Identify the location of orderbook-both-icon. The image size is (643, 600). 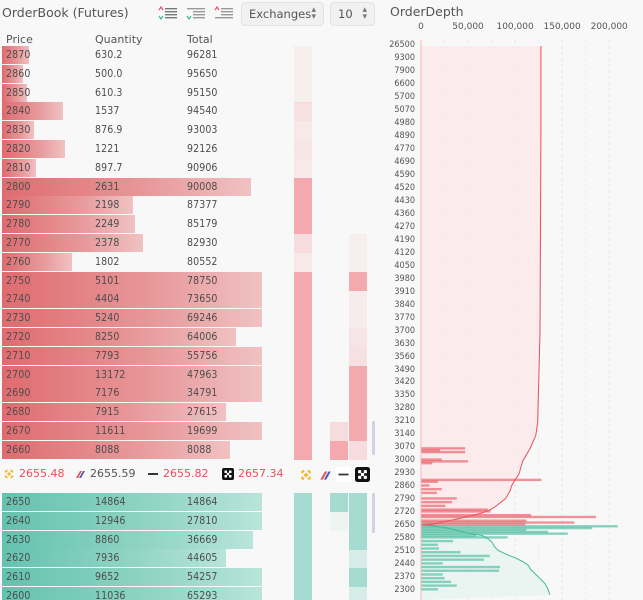
(168, 13).